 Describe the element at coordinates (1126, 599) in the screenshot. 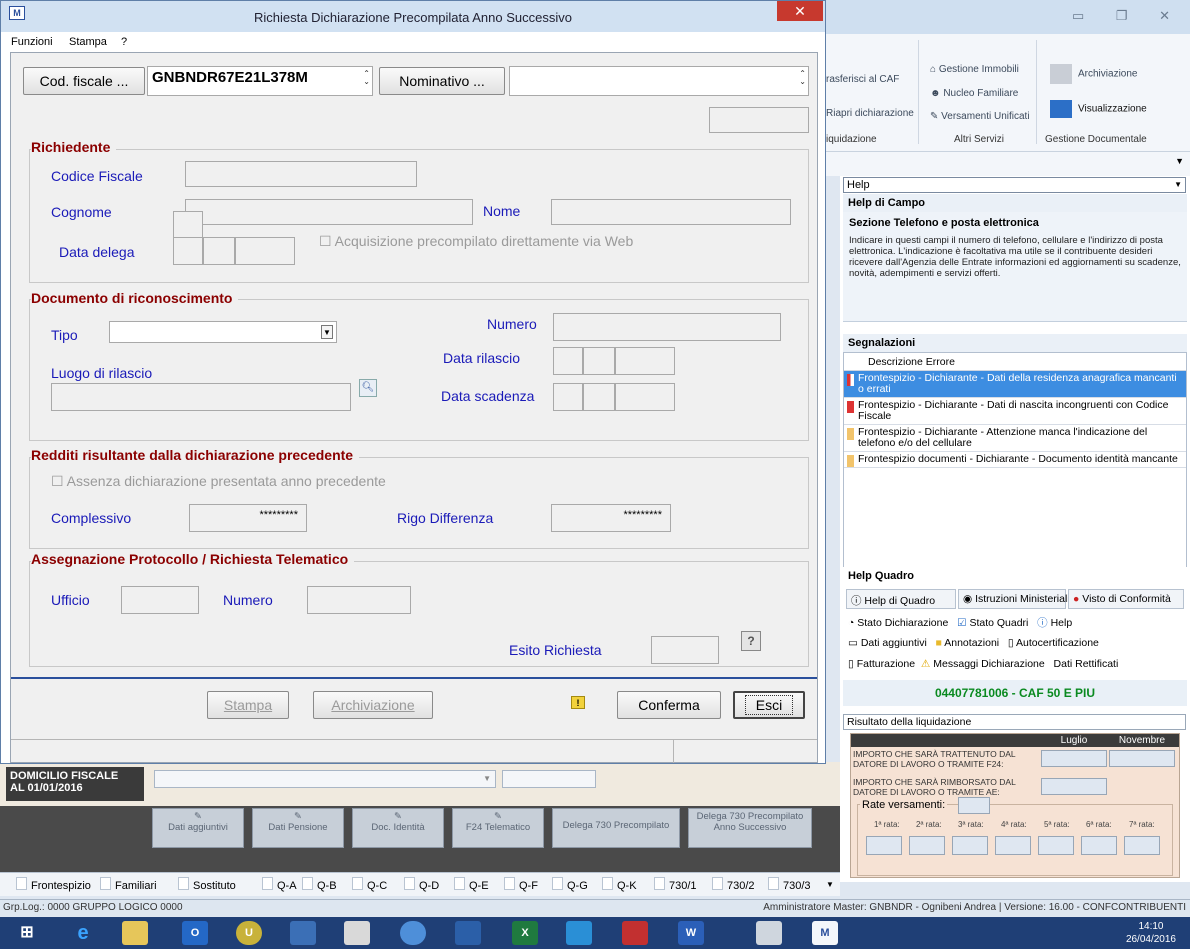

I see `visto-button: ● Visto di Conformità` at that location.